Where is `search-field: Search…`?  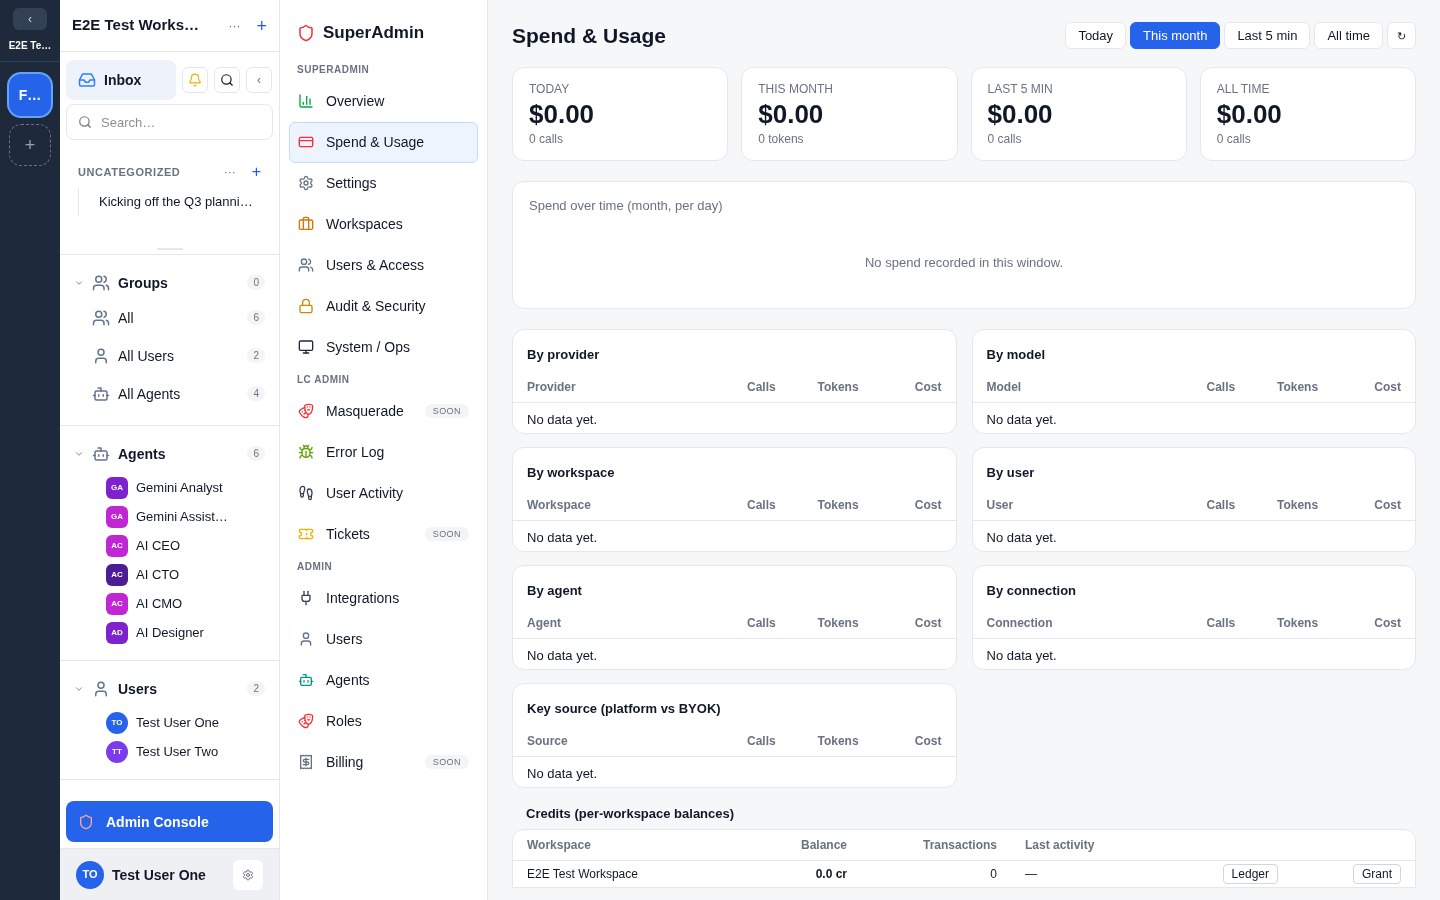
search-field: Search… is located at coordinates (169, 122).